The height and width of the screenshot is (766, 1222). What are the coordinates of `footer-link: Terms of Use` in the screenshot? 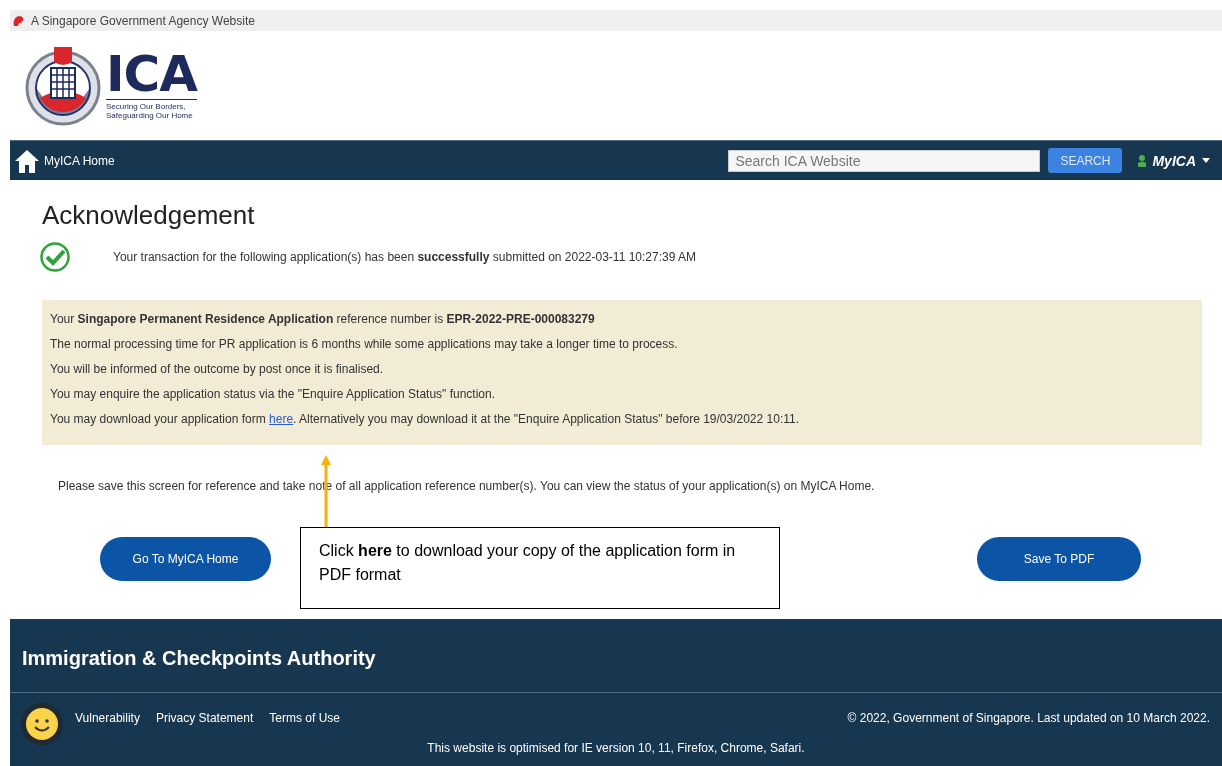 It's located at (304, 718).